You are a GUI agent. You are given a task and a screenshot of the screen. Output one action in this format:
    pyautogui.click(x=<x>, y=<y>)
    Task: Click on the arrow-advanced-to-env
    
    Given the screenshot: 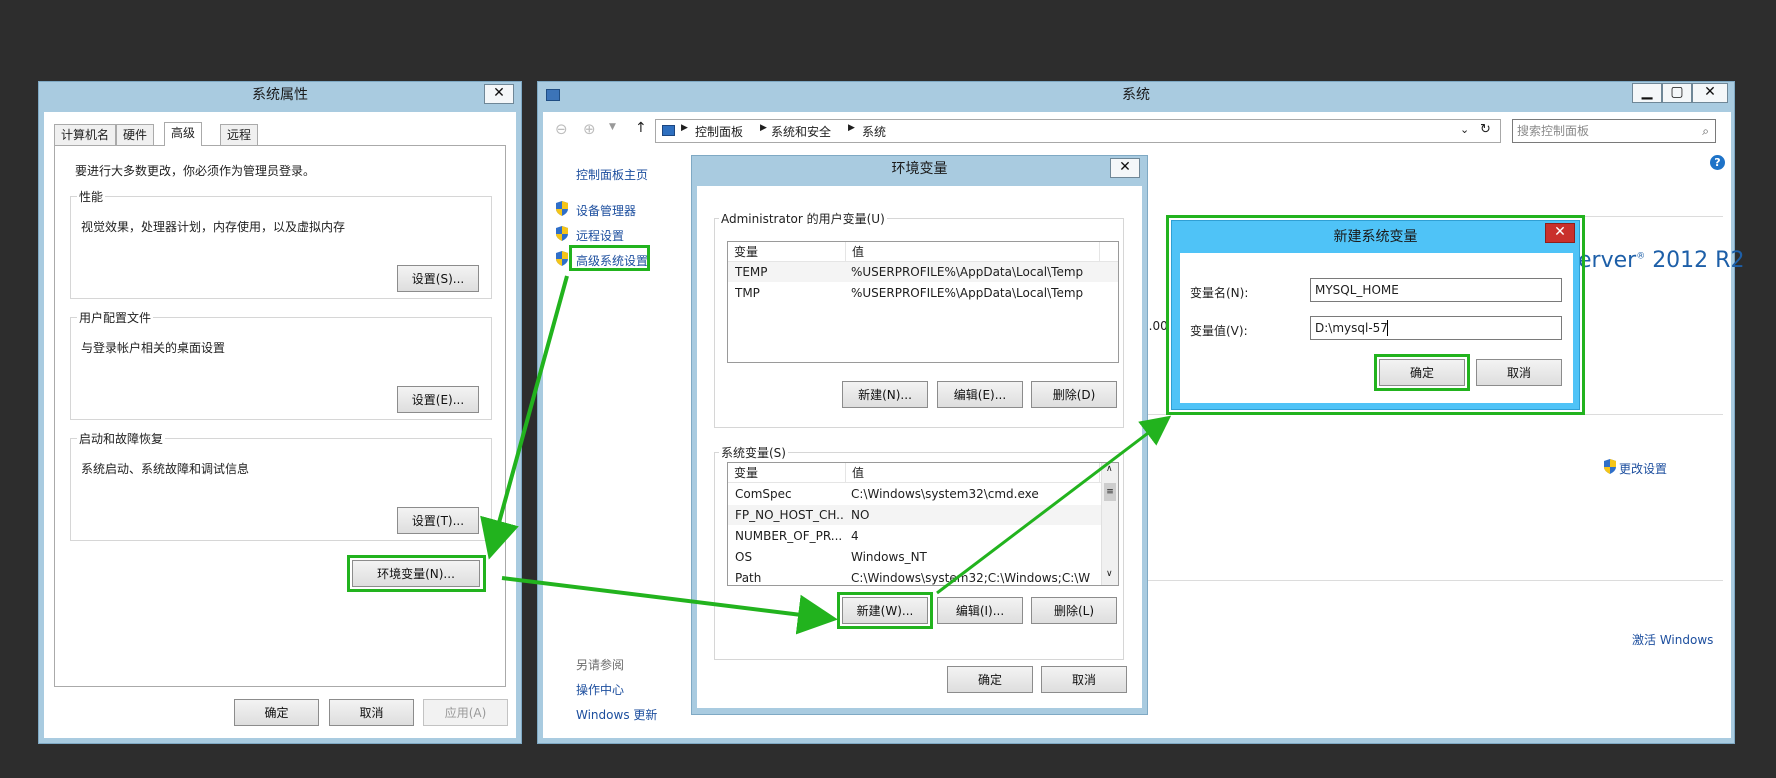 What is the action you would take?
    pyautogui.click(x=524, y=417)
    